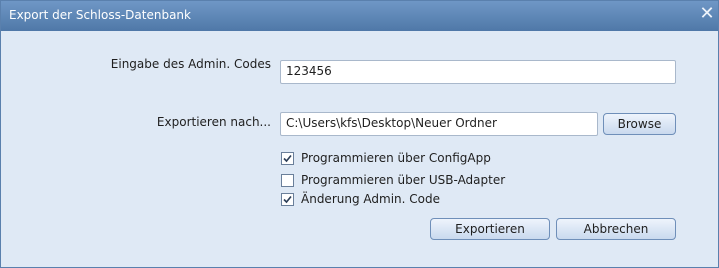  Describe the element at coordinates (359, 16) in the screenshot. I see `title-bar: Export der Schloss-Datenbank ✕` at that location.